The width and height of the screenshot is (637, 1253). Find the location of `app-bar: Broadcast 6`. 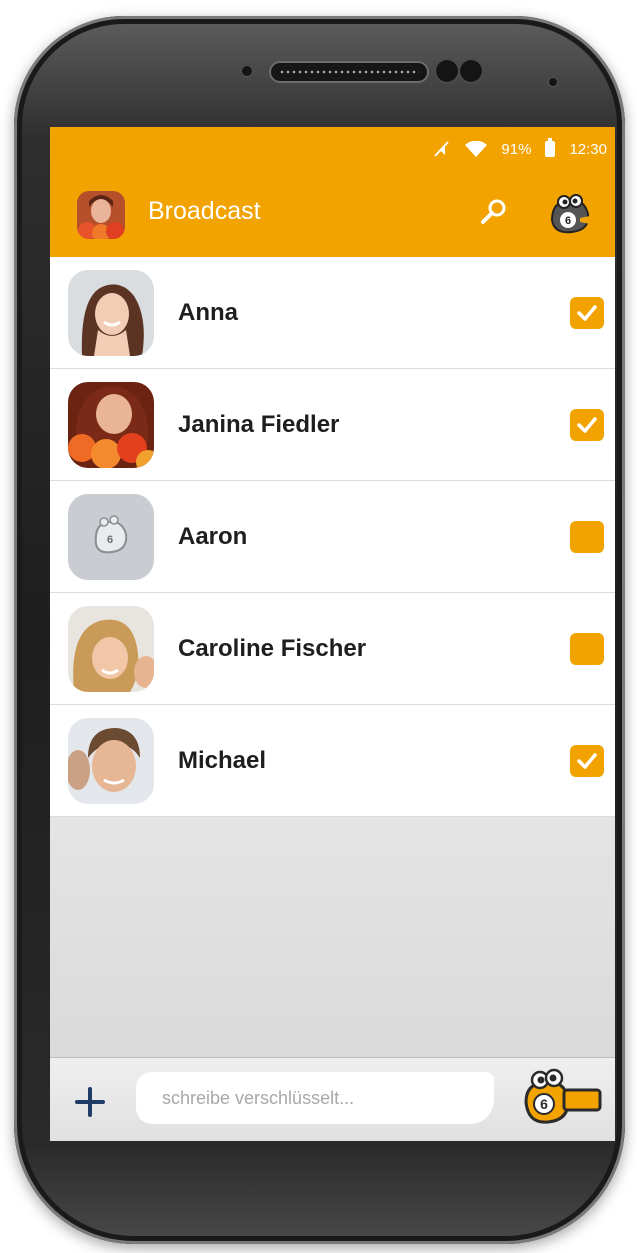

app-bar: Broadcast 6 is located at coordinates (332, 214).